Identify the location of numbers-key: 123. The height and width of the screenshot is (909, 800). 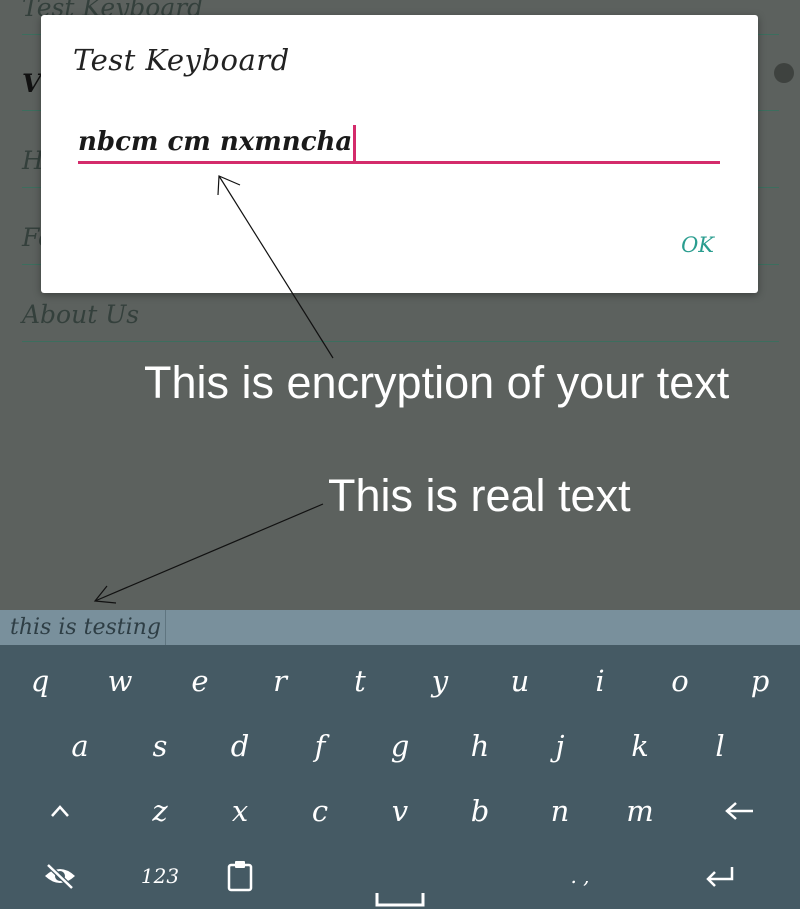
(160, 876).